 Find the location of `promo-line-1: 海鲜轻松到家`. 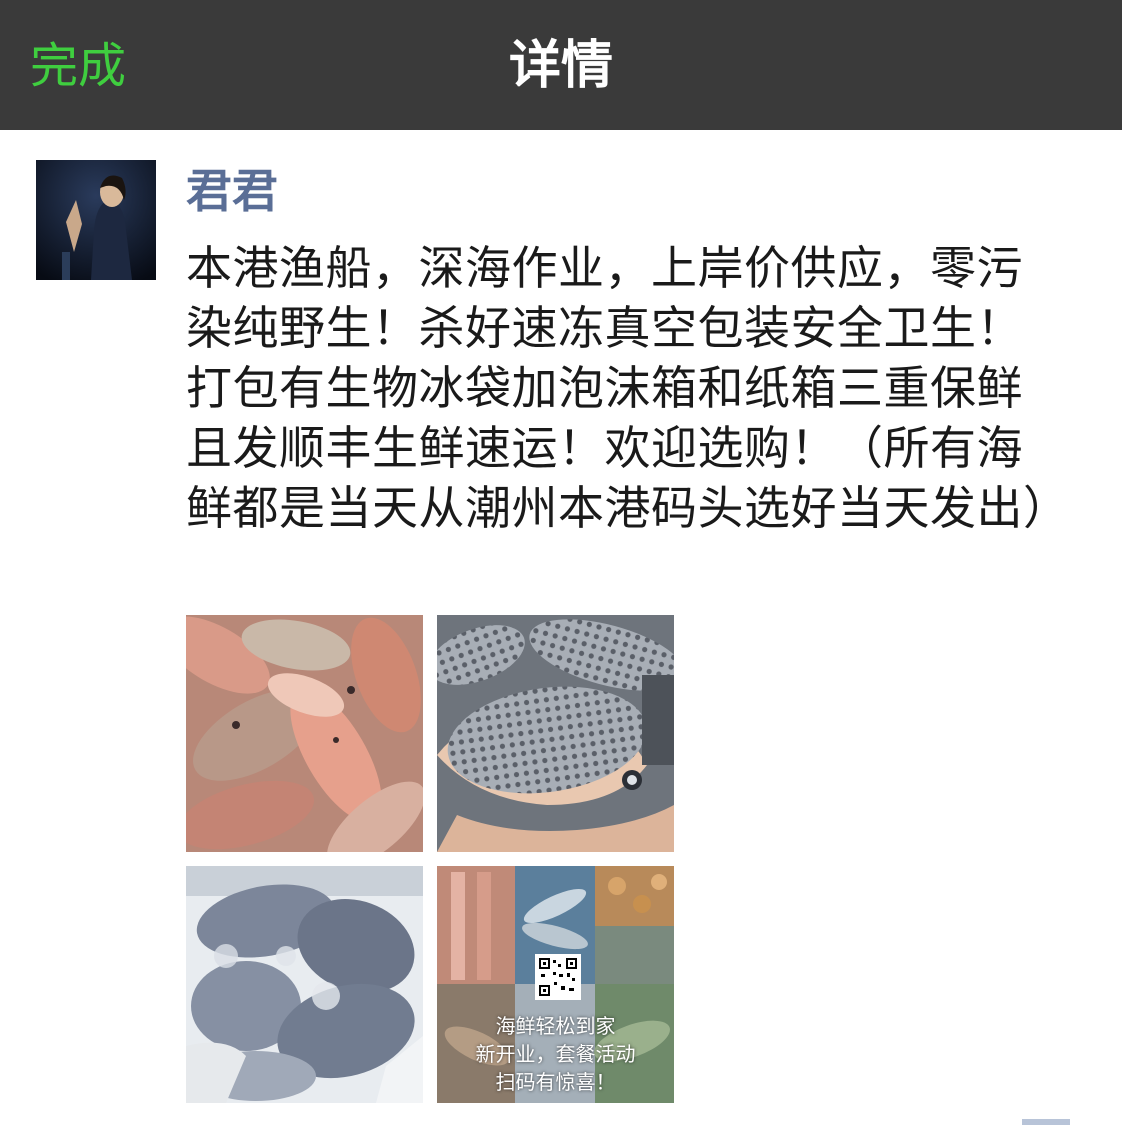

promo-line-1: 海鲜轻松到家 is located at coordinates (555, 1026).